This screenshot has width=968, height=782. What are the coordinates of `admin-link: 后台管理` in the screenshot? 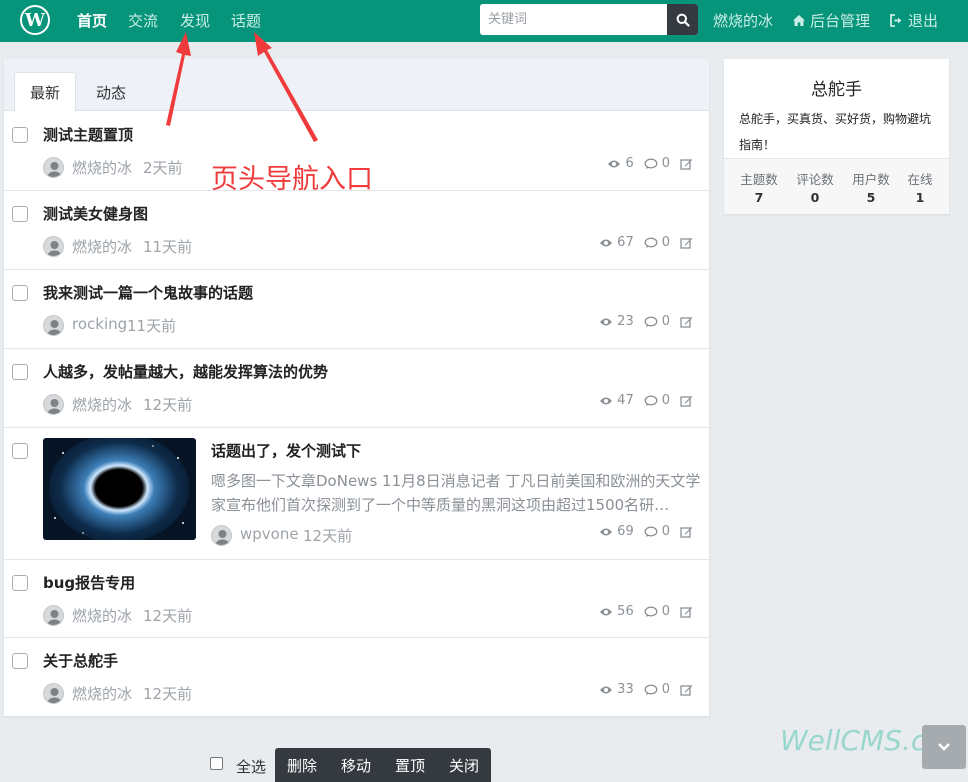 It's located at (831, 20).